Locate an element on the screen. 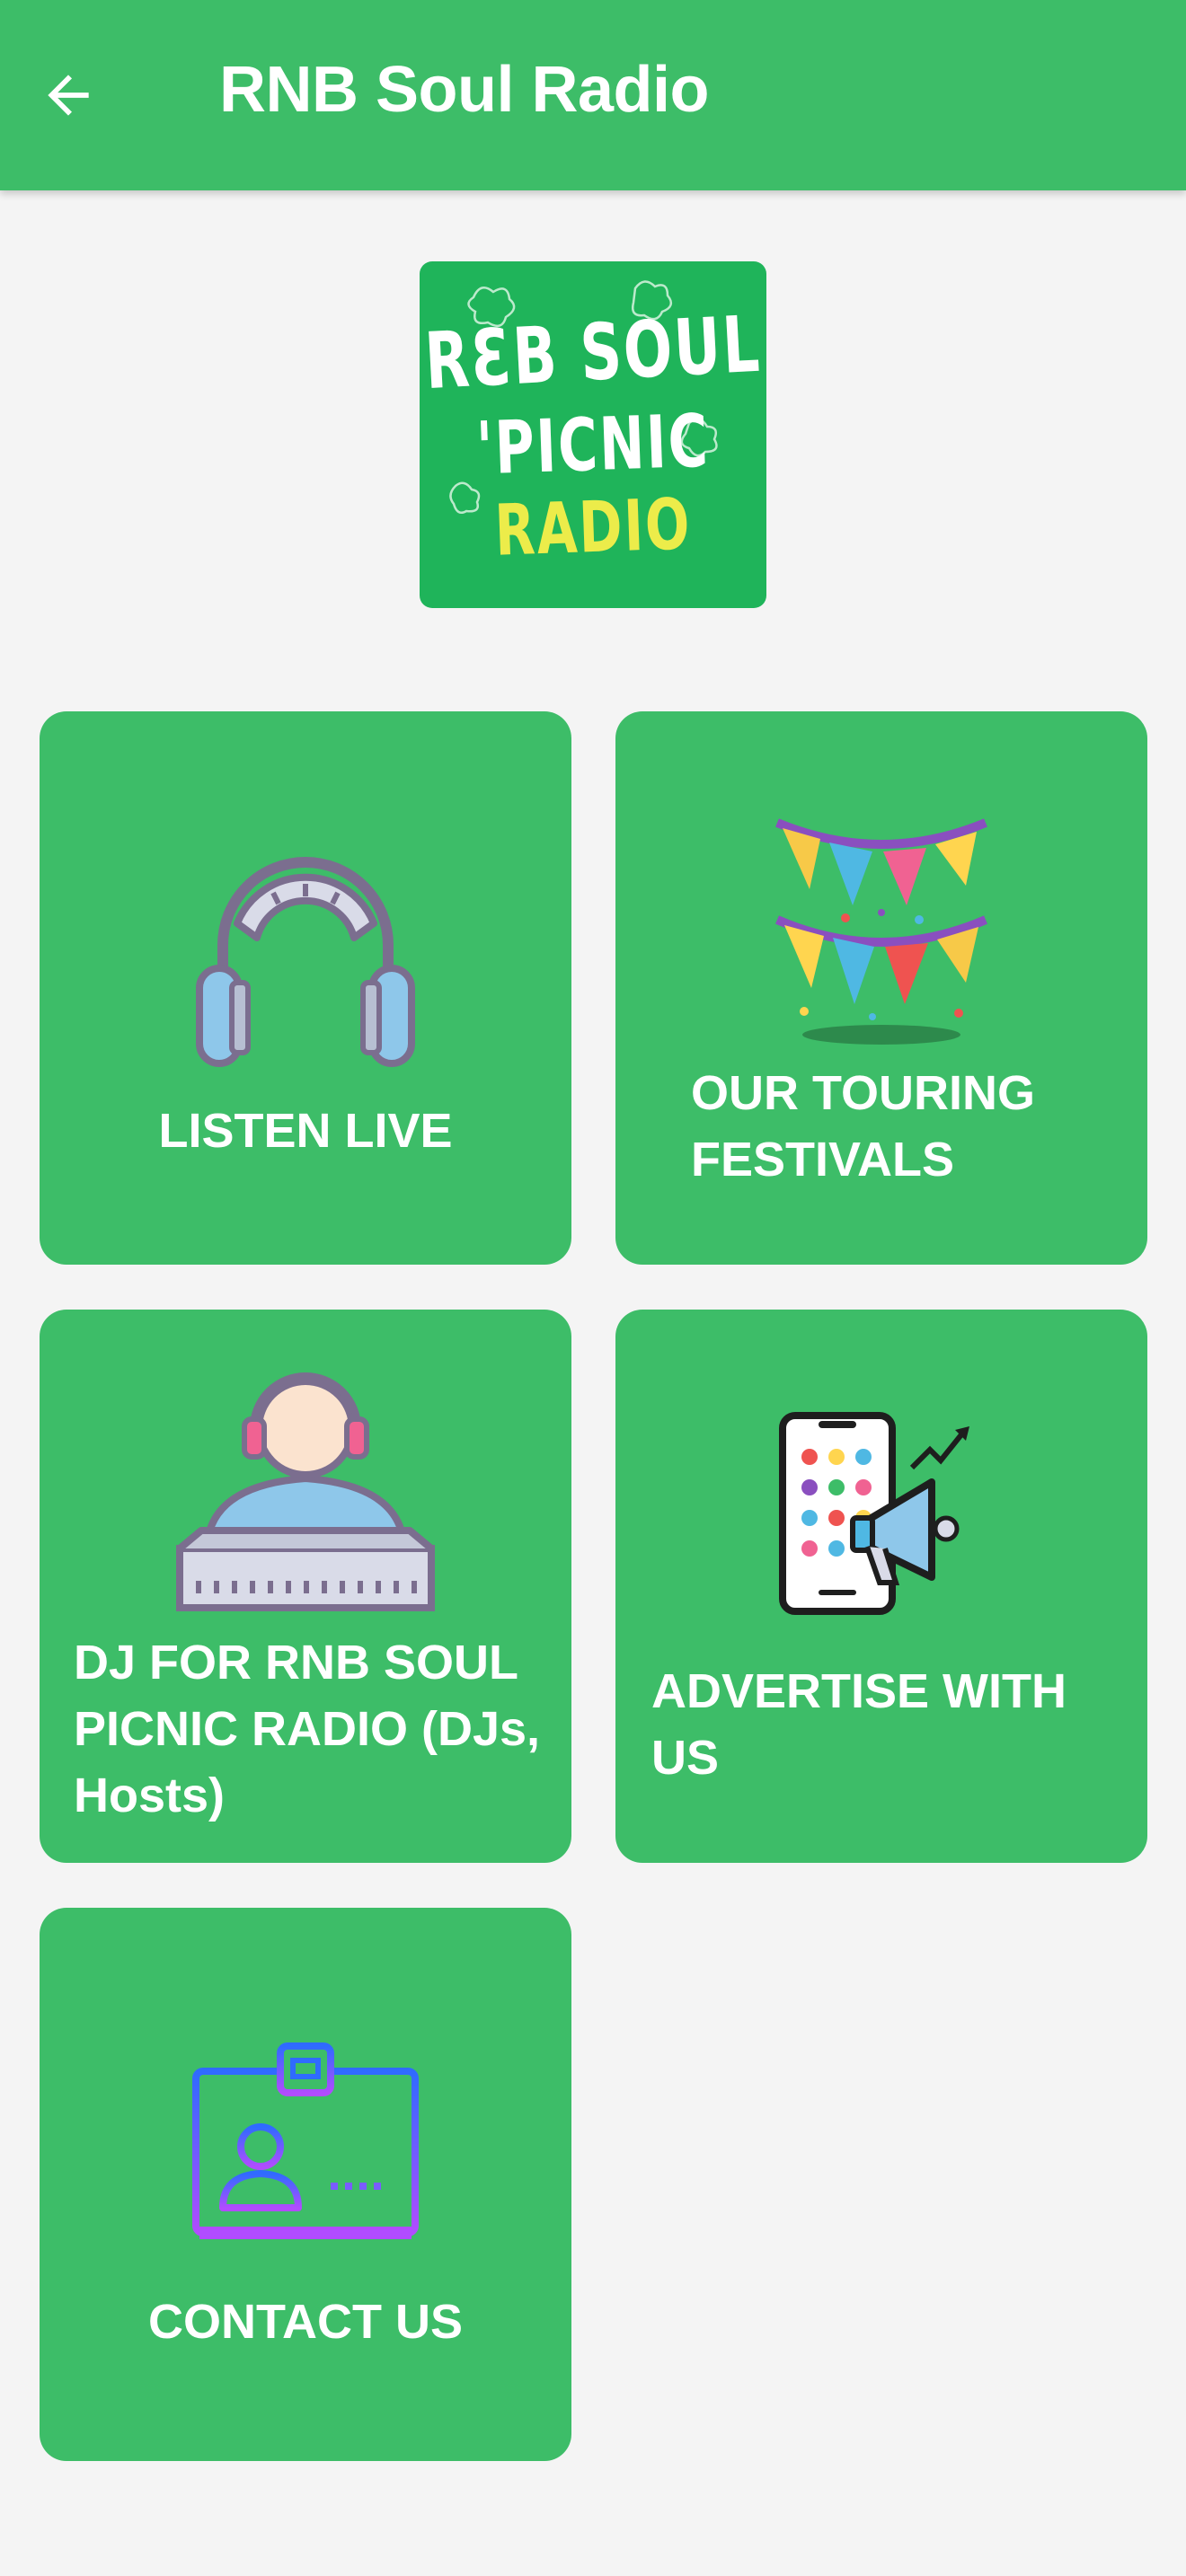 The width and height of the screenshot is (1186, 2576). tile-contact-us: CONTACT US is located at coordinates (305, 2184).